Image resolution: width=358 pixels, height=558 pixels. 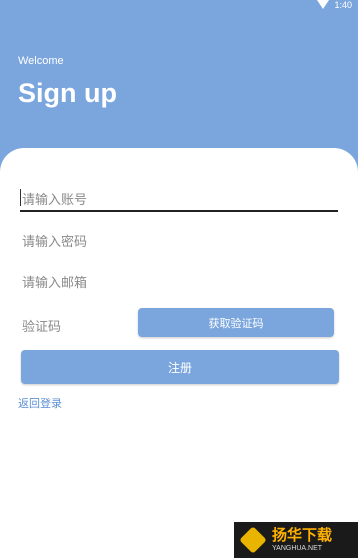 What do you see at coordinates (297, 548) in the screenshot?
I see `watermark-en: YANGHUA.NET` at bounding box center [297, 548].